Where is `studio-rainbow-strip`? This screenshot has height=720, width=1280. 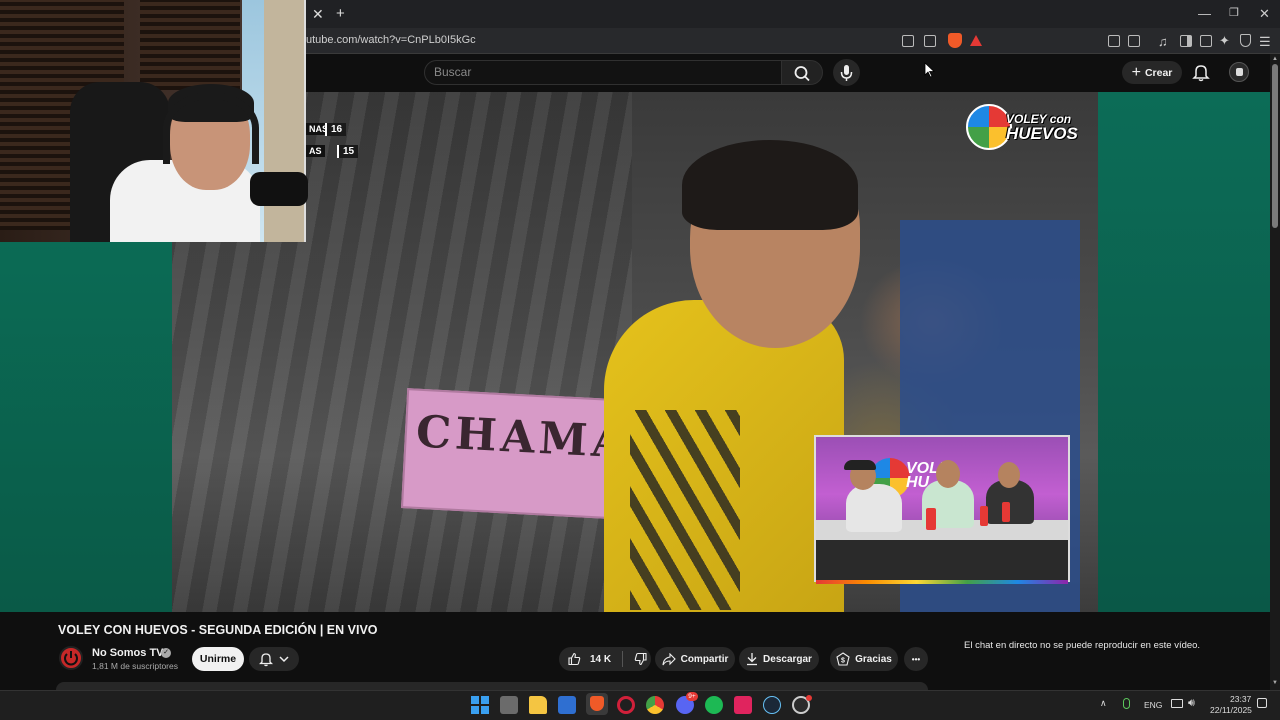 studio-rainbow-strip is located at coordinates (942, 582).